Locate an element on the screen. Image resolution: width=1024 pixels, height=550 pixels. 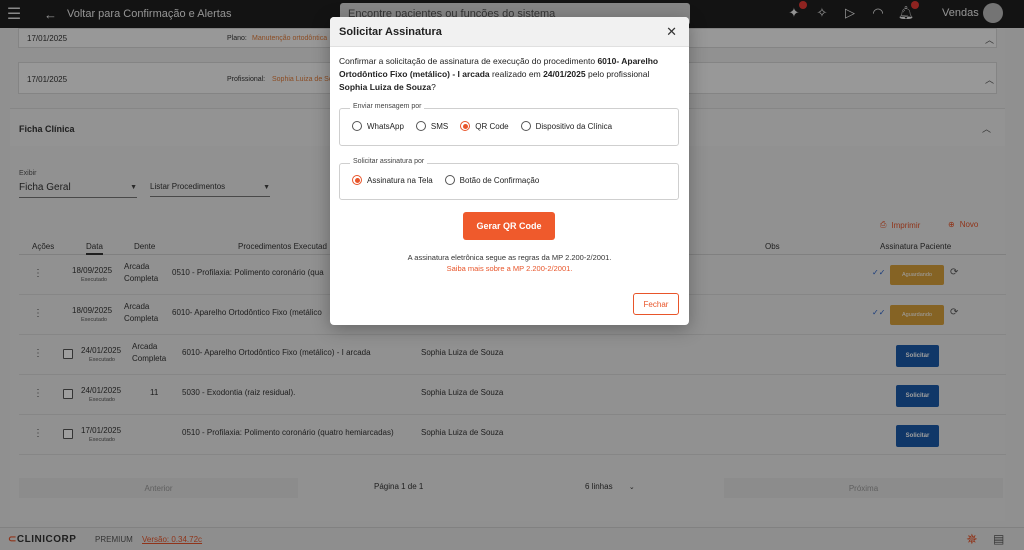
radio-botao-confirmacao: Botão de Confirmação is located at coordinates (492, 180).